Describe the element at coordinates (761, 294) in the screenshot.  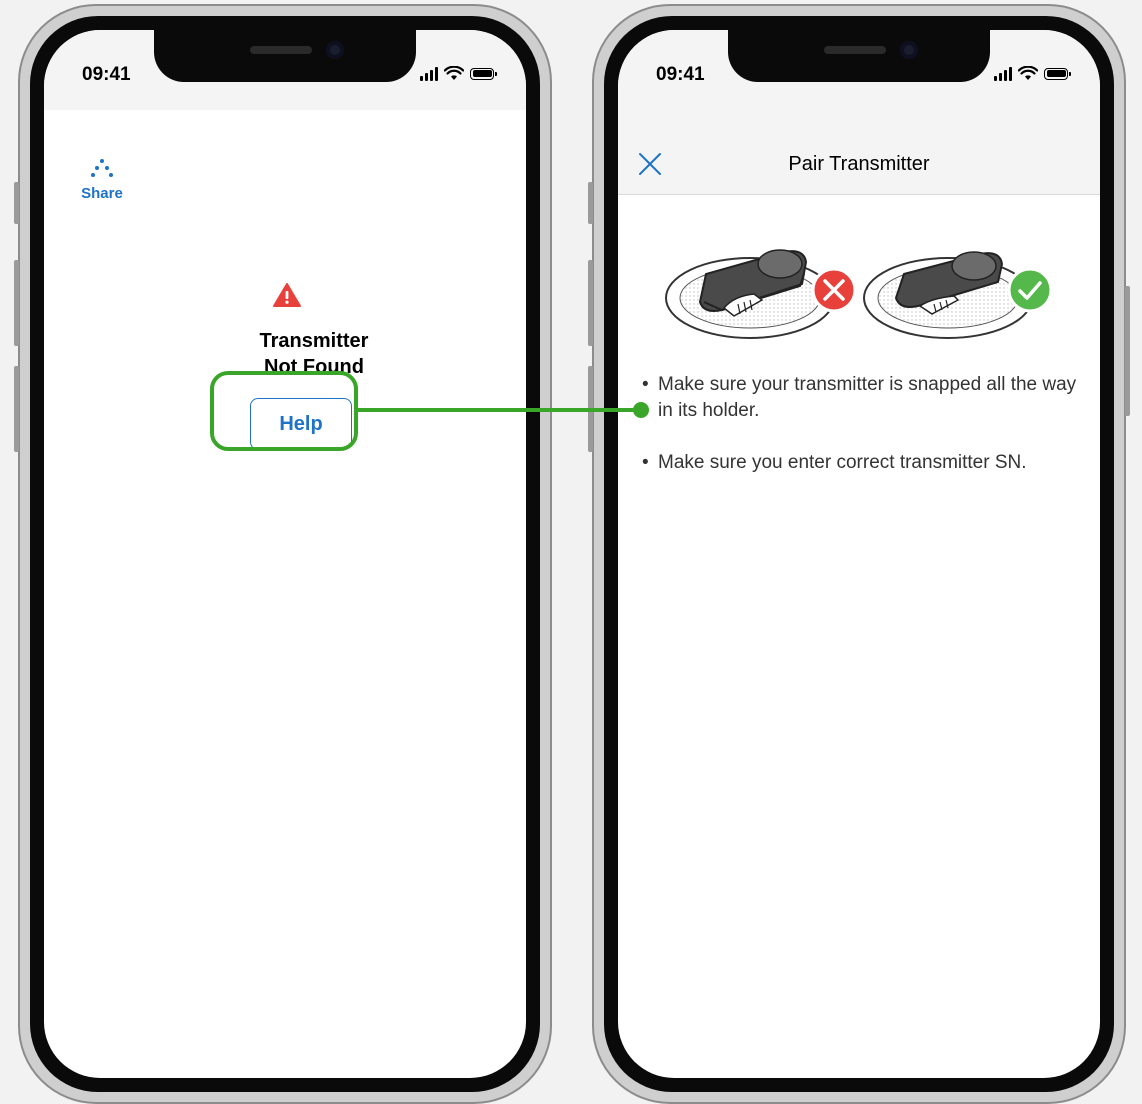
I see `transmitter-wrong-illustration` at that location.